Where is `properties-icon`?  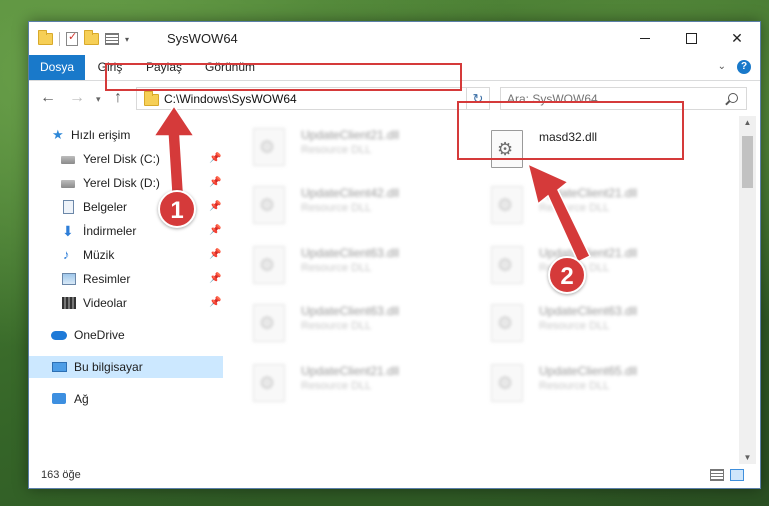 properties-icon is located at coordinates (72, 38).